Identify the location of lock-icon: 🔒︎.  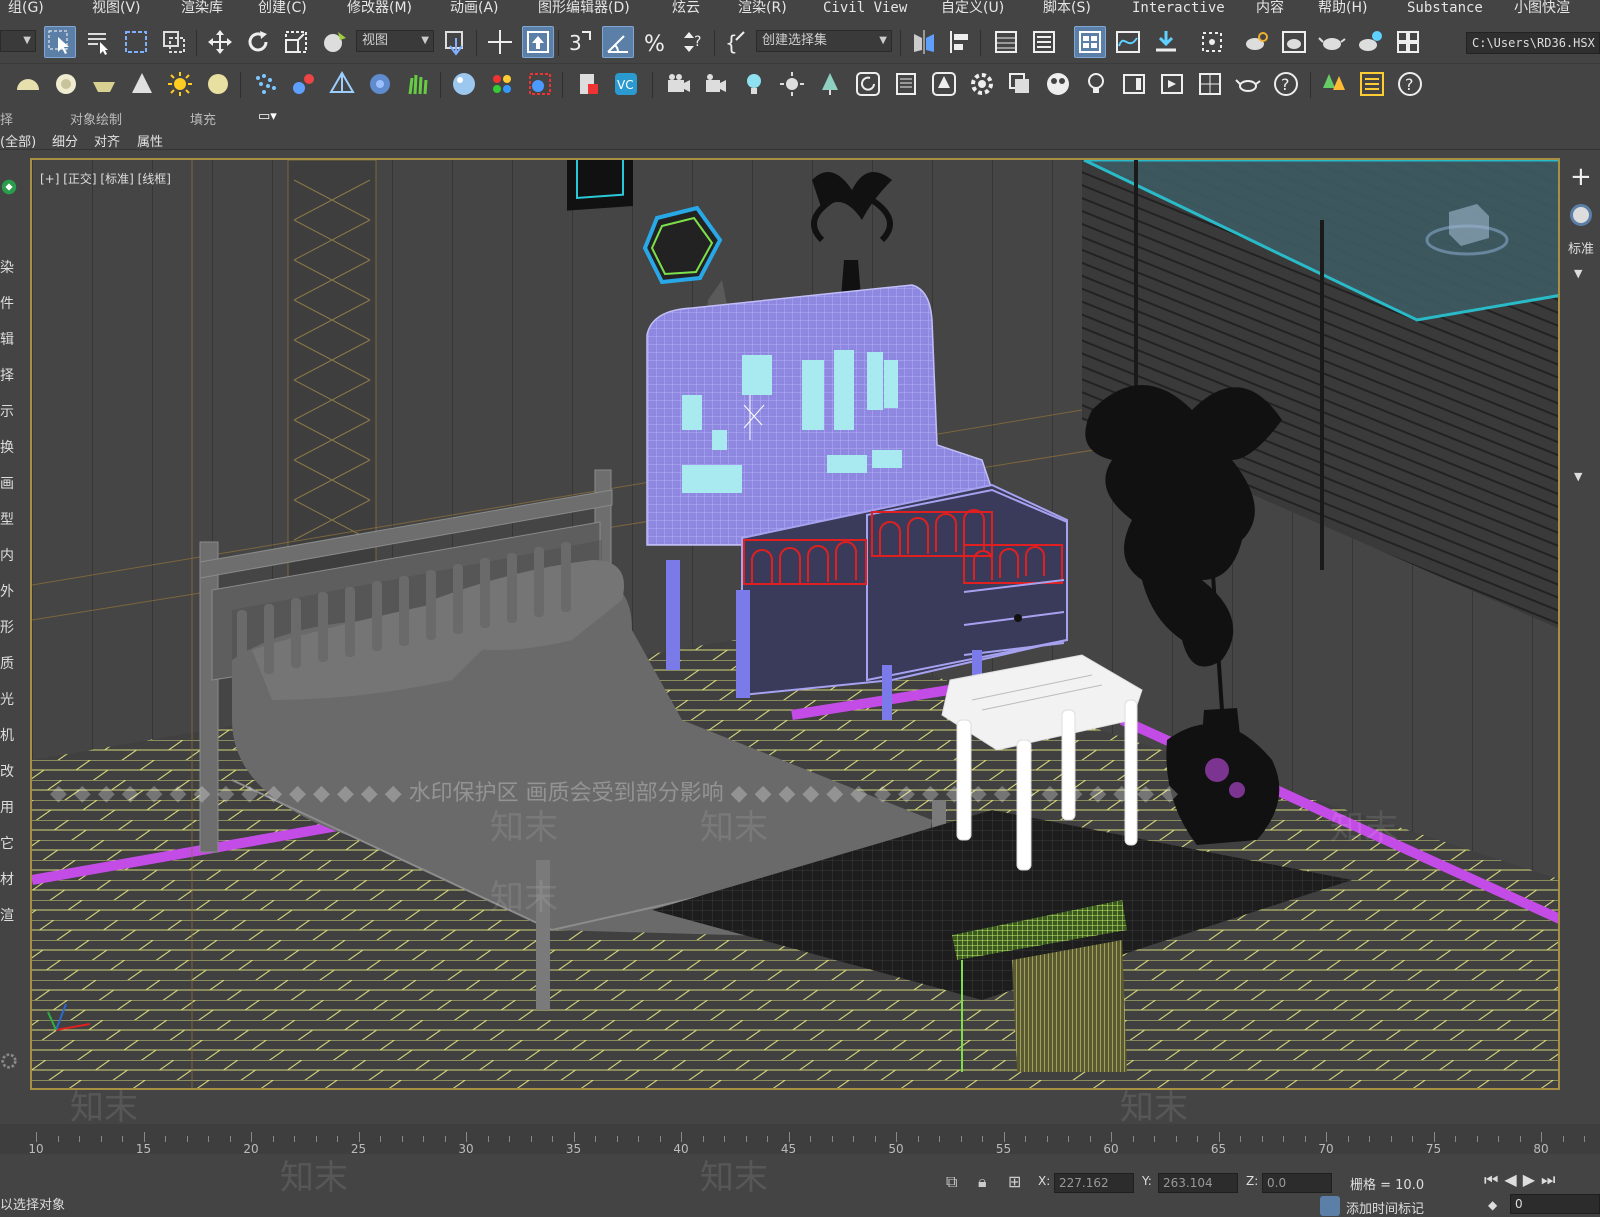
(982, 1182).